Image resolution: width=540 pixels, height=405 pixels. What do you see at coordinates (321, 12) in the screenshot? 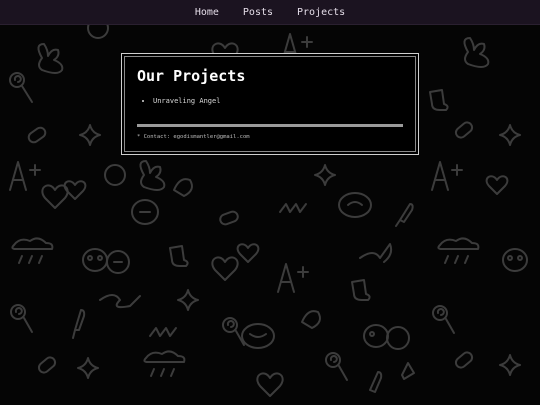
I see `nav-link-projects: Projects` at bounding box center [321, 12].